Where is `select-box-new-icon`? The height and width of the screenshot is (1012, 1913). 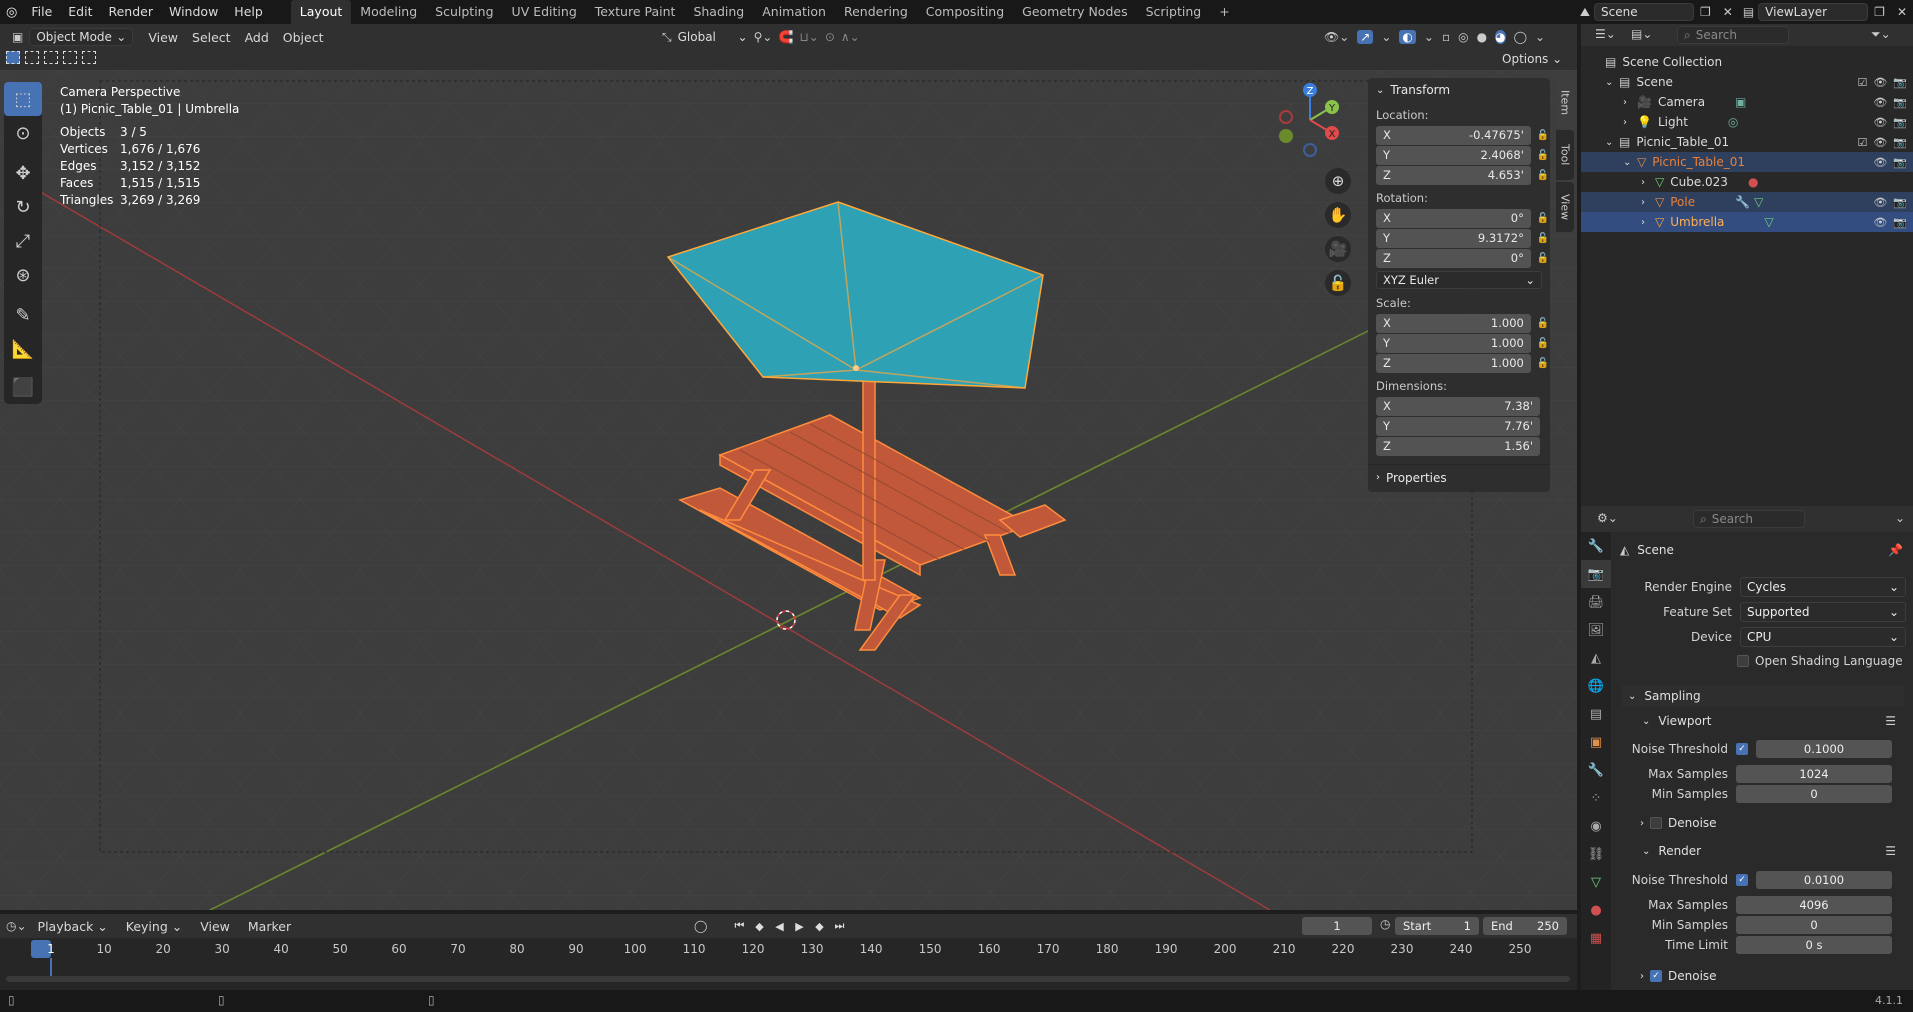
select-box-new-icon is located at coordinates (13, 57).